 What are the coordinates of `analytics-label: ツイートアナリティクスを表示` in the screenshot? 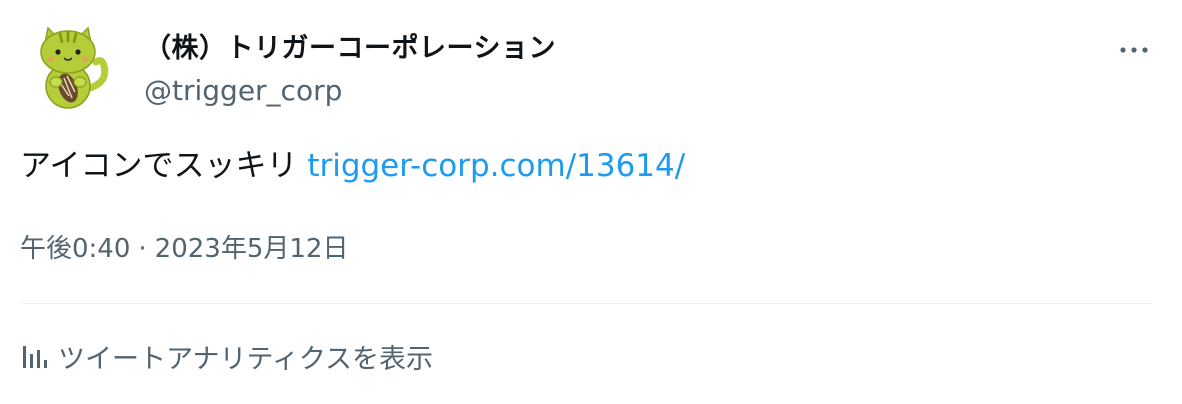 It's located at (246, 359).